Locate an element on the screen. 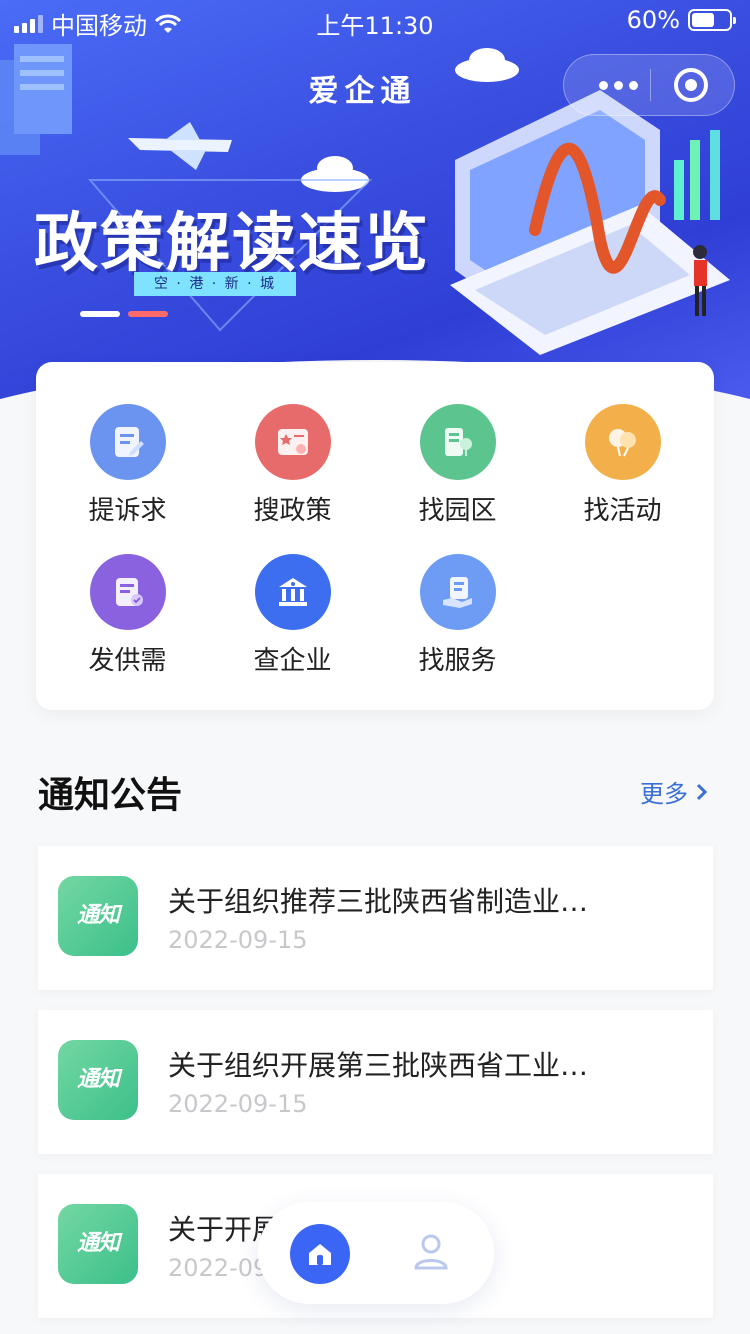  grid-item-search-policy: 搜政策 is located at coordinates (292, 474).